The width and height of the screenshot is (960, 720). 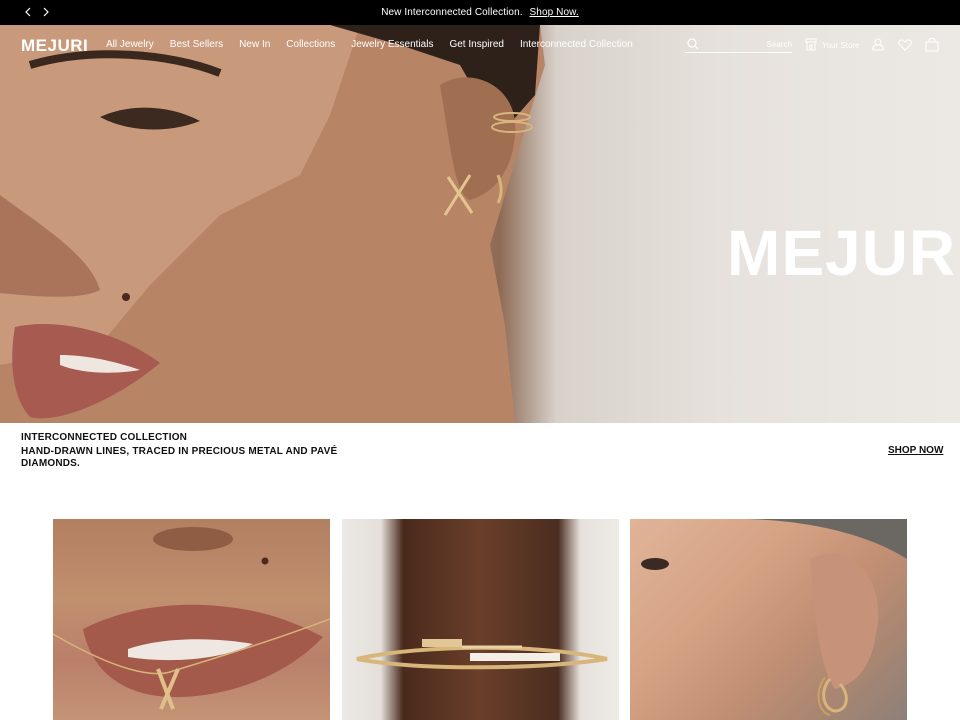 I want to click on bag-icon, so click(x=932, y=44).